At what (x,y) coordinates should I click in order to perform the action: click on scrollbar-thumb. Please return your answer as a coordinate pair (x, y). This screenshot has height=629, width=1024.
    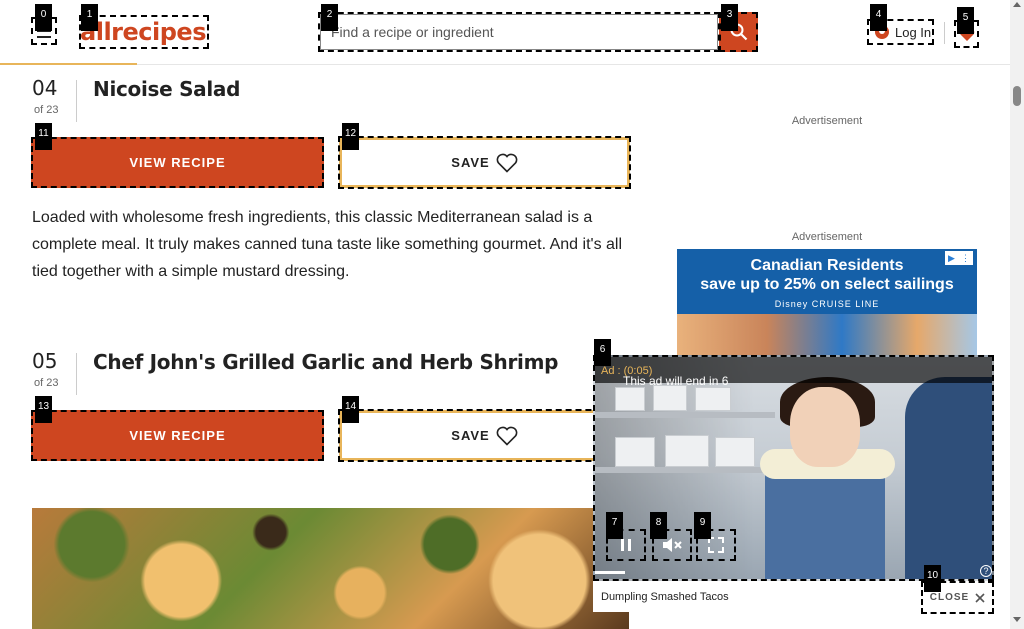
    Looking at the image, I should click on (1017, 96).